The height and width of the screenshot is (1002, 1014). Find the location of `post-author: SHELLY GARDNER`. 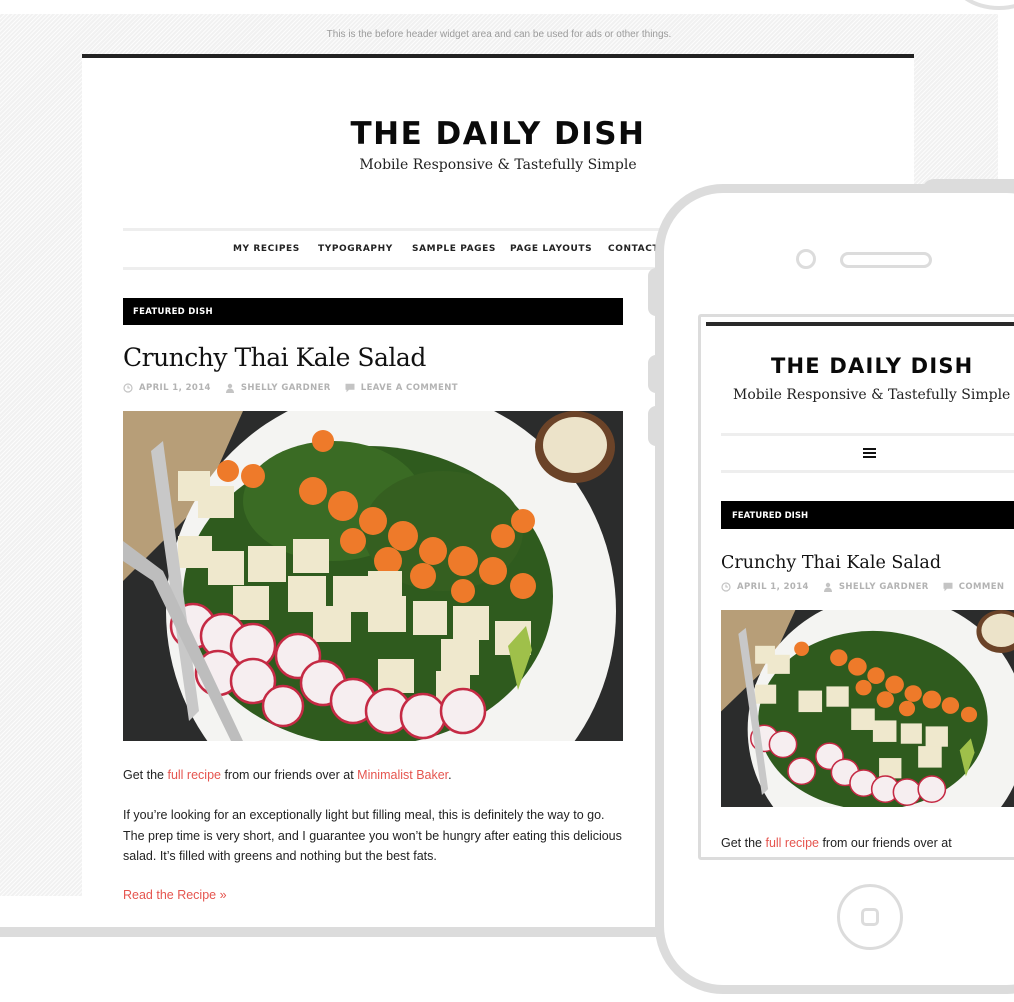

post-author: SHELLY GARDNER is located at coordinates (286, 388).